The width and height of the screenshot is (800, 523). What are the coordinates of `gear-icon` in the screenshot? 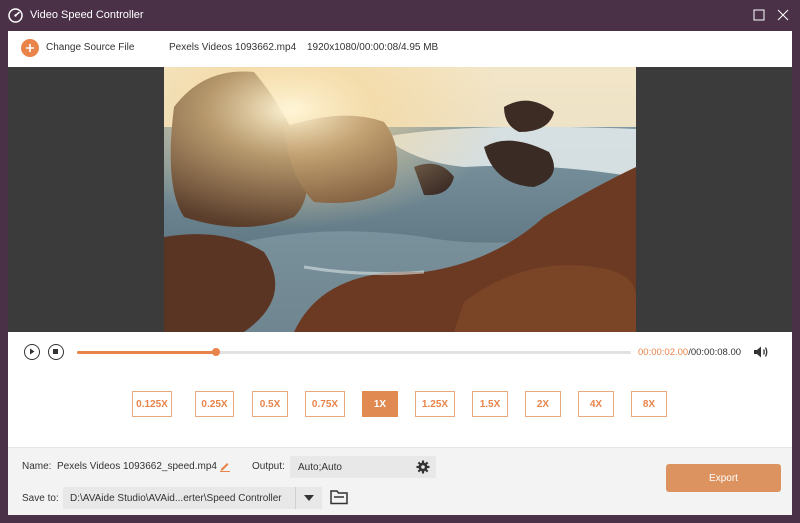 It's located at (423, 467).